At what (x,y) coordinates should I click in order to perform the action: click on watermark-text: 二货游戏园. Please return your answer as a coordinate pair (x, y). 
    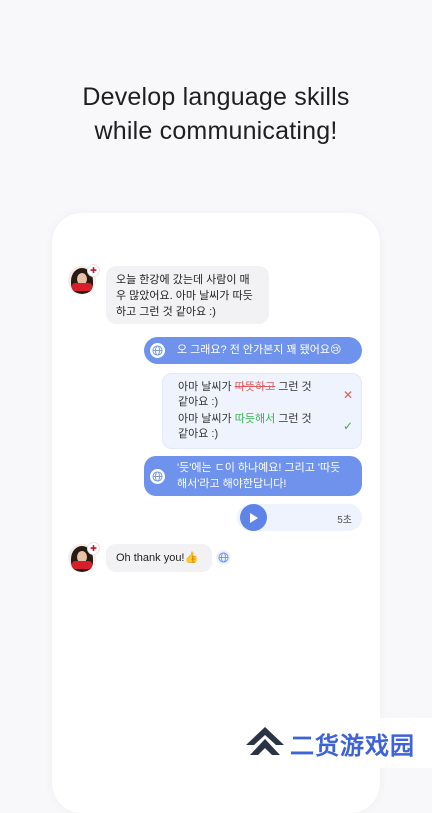
    Looking at the image, I should click on (352, 745).